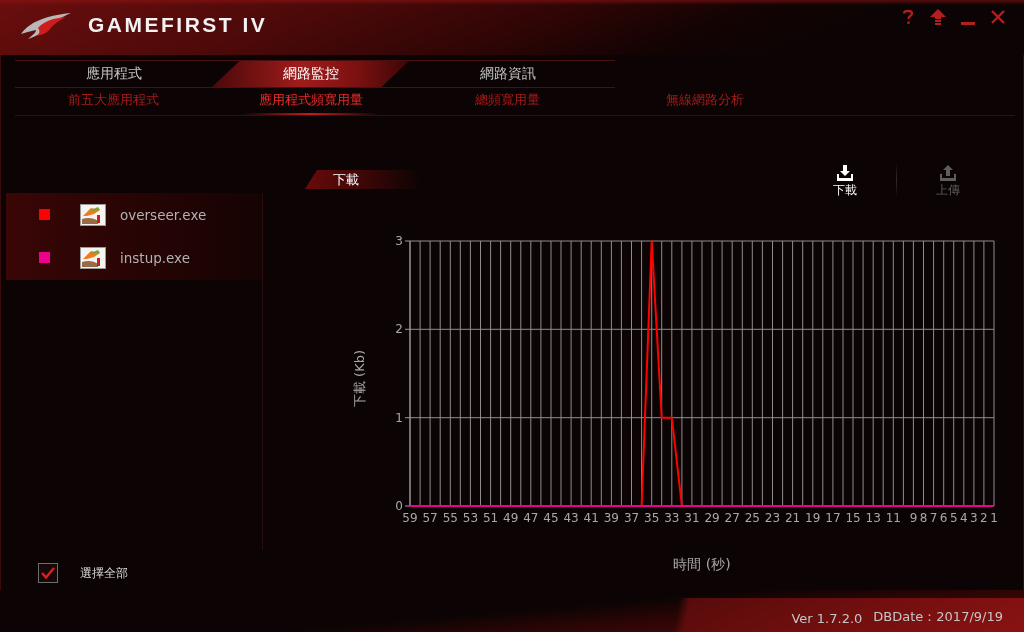 This screenshot has height=632, width=1024. What do you see at coordinates (507, 101) in the screenshot?
I see `subtab: 總頻寬用量` at bounding box center [507, 101].